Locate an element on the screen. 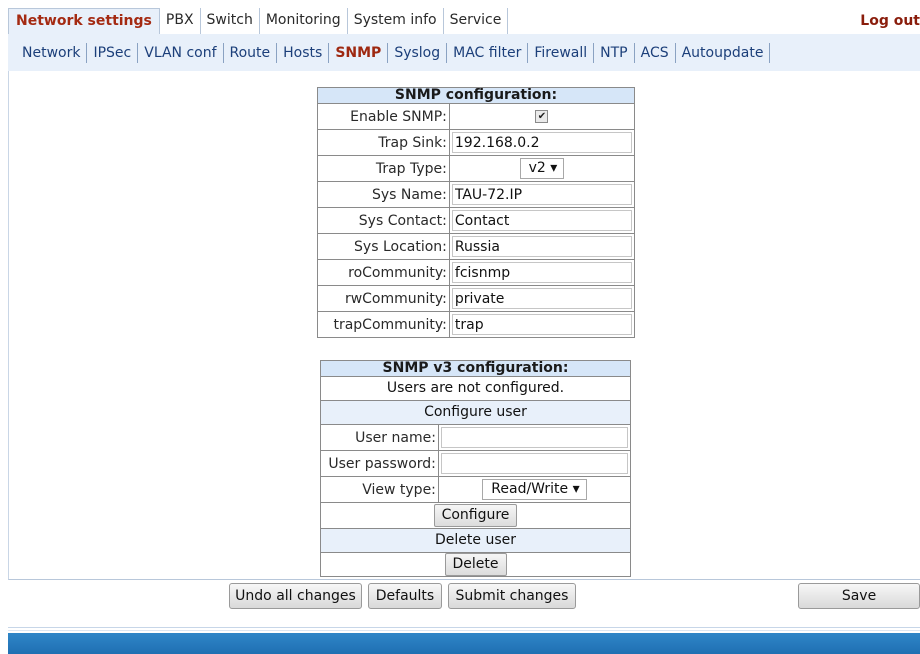 The height and width of the screenshot is (654, 920). sub-tab-hosts: Hosts is located at coordinates (303, 52).